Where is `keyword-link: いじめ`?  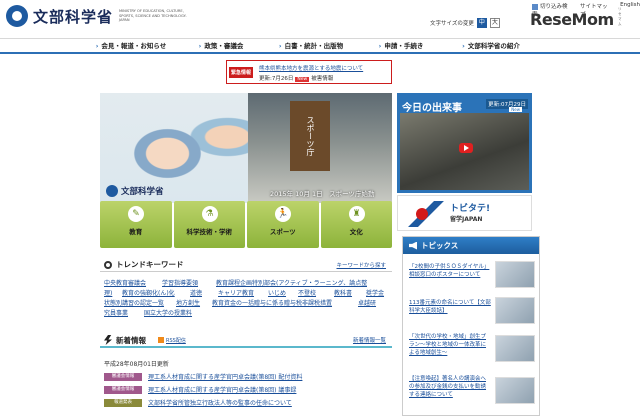 keyword-link: いじめ is located at coordinates (277, 292).